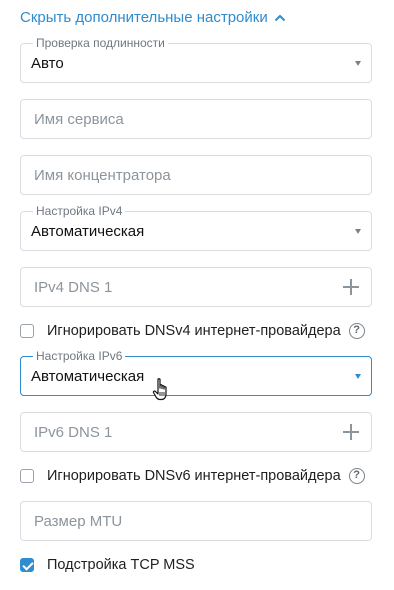  I want to click on hide-advanced-settings-link: Скрыть дополнительные настройки, so click(153, 17).